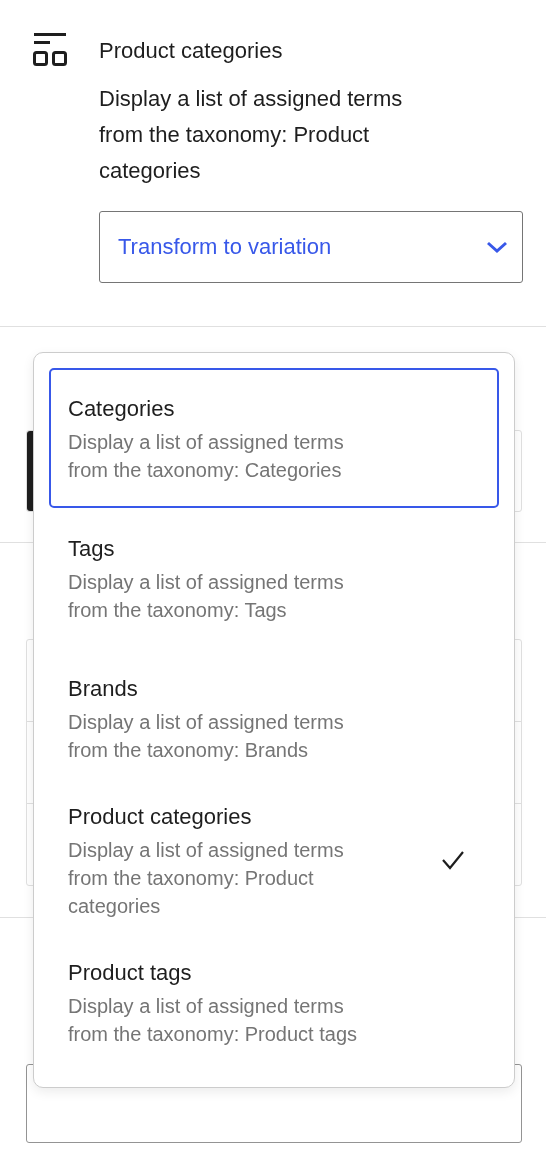 The height and width of the screenshot is (1172, 546). I want to click on variation-select: Transform to variation, so click(311, 247).